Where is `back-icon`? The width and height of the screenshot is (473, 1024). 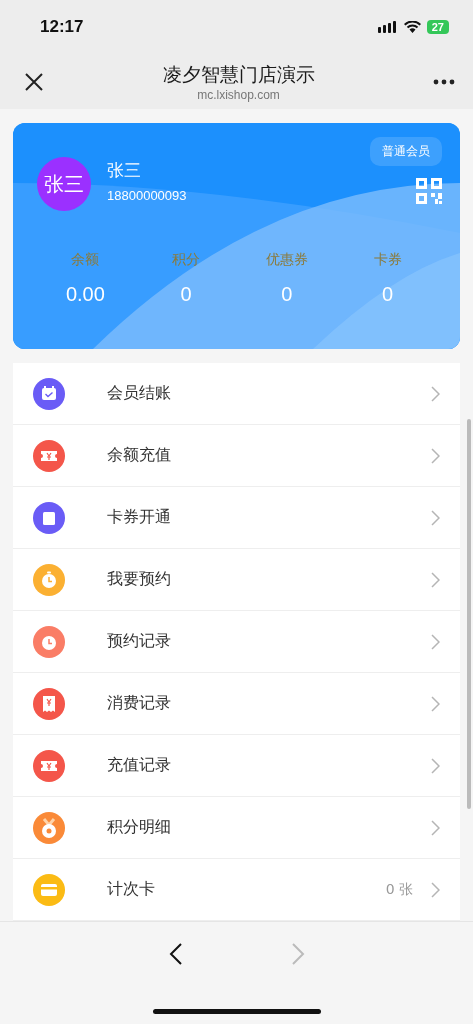
back-icon is located at coordinates (175, 954).